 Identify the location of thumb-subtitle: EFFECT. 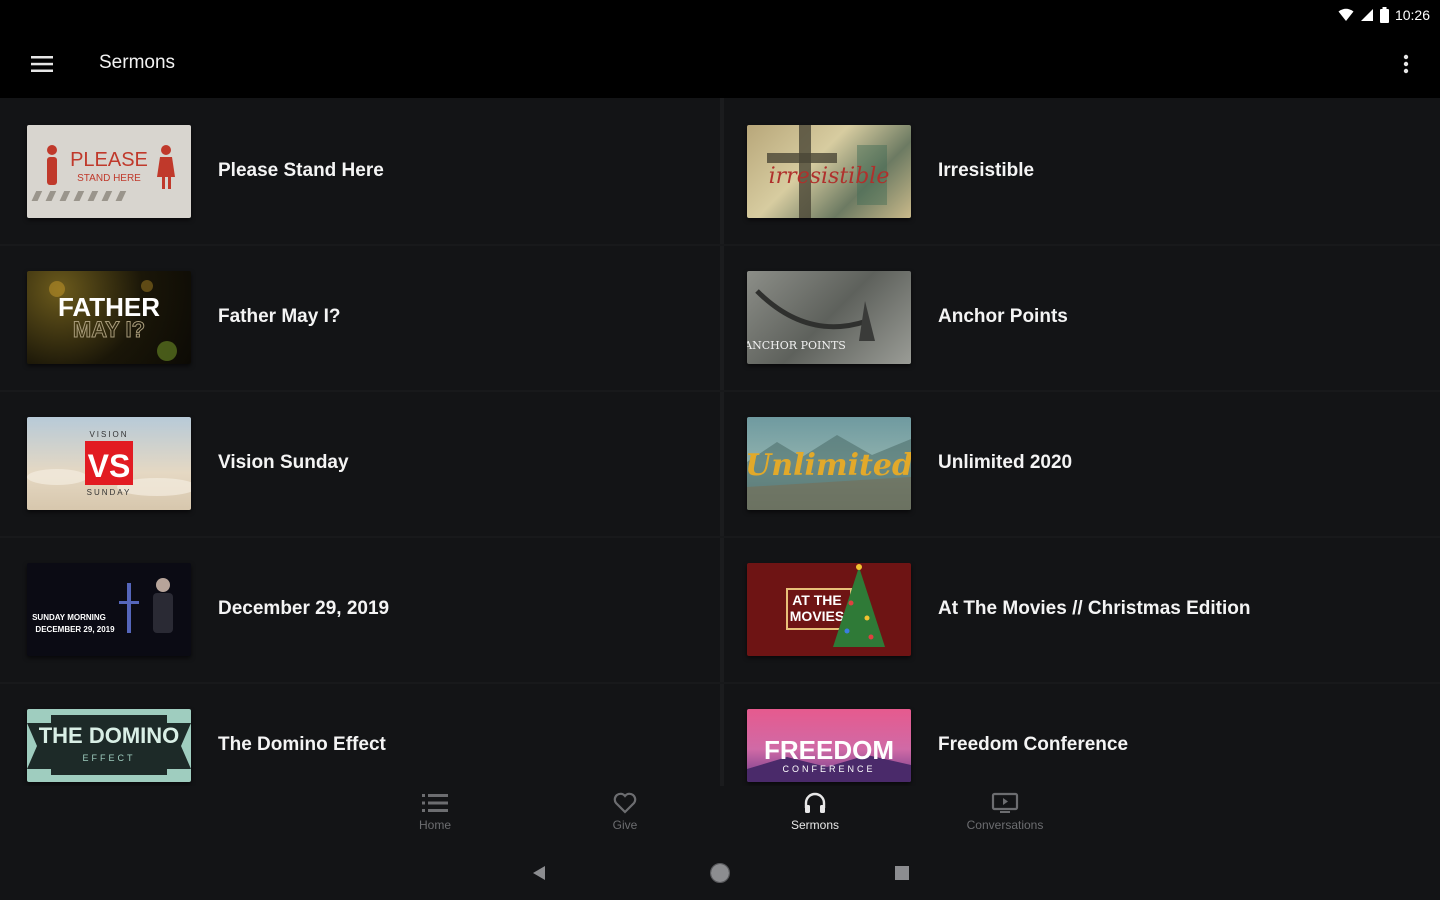
(109, 758).